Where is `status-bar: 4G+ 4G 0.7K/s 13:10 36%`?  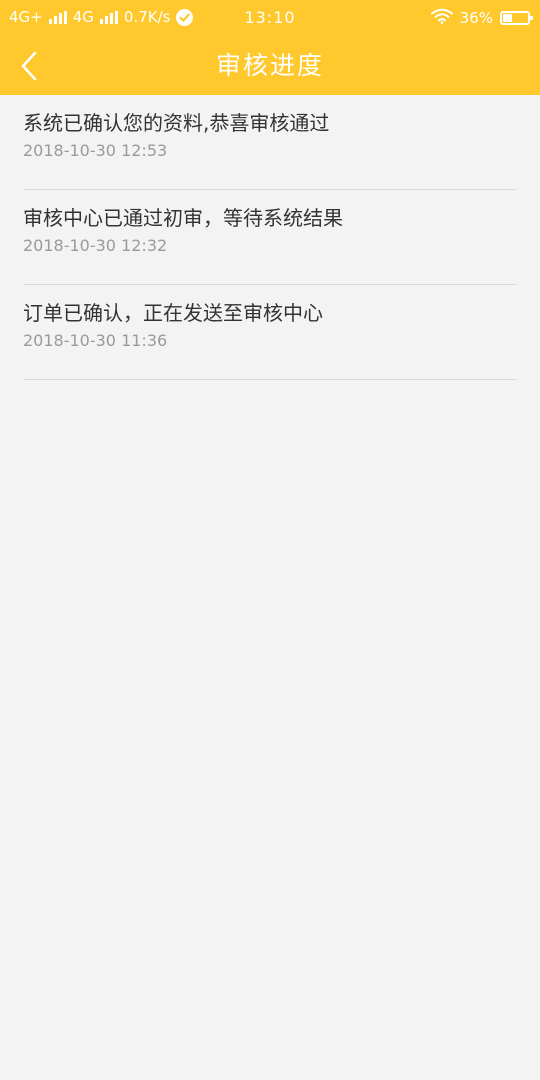 status-bar: 4G+ 4G 0.7K/s 13:10 36% is located at coordinates (270, 18).